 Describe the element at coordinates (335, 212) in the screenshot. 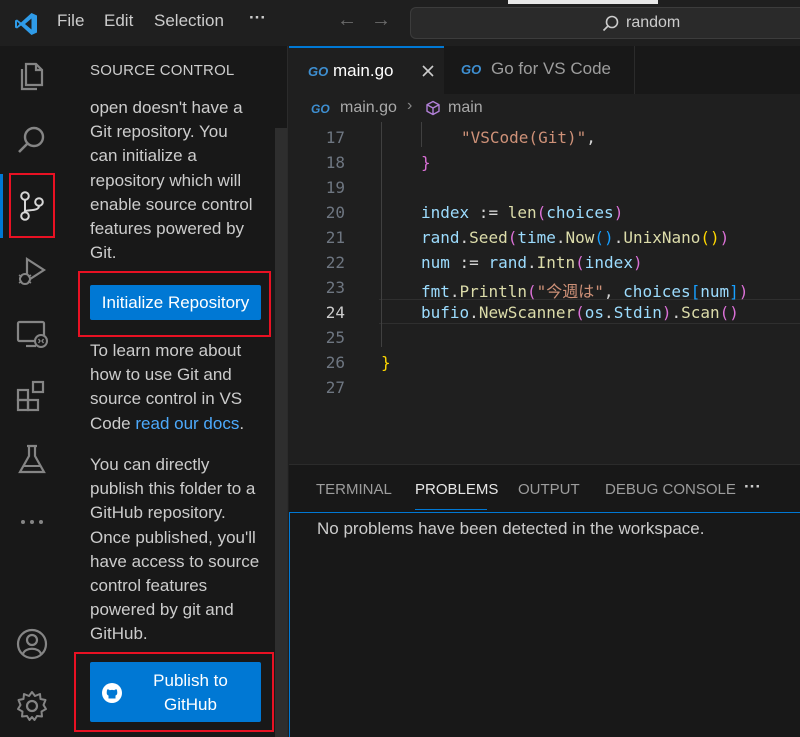

I see `line-number: 20` at that location.